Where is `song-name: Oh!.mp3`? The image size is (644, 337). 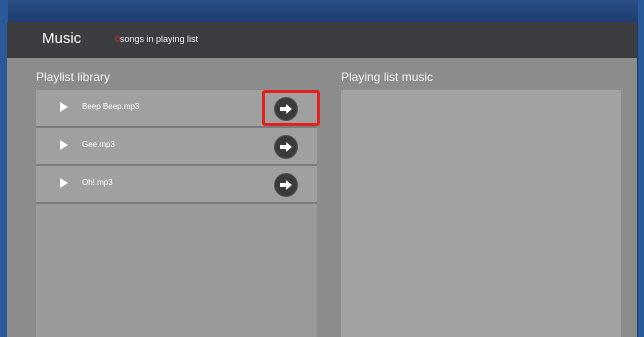 song-name: Oh!.mp3 is located at coordinates (97, 182).